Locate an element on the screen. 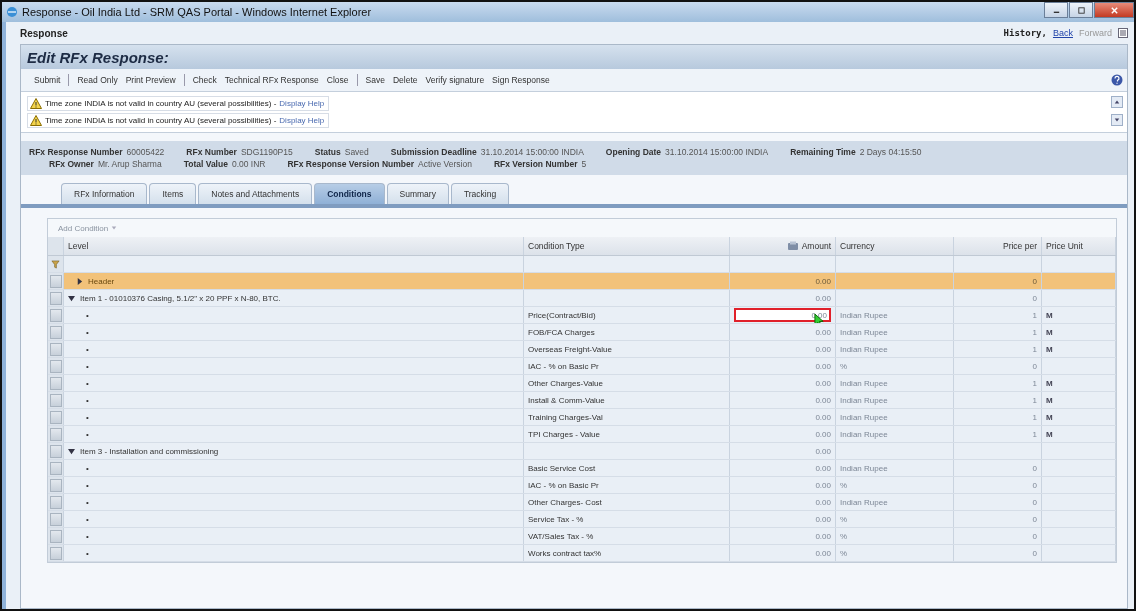 The image size is (1136, 611). column-header: Condition Type is located at coordinates (627, 246).